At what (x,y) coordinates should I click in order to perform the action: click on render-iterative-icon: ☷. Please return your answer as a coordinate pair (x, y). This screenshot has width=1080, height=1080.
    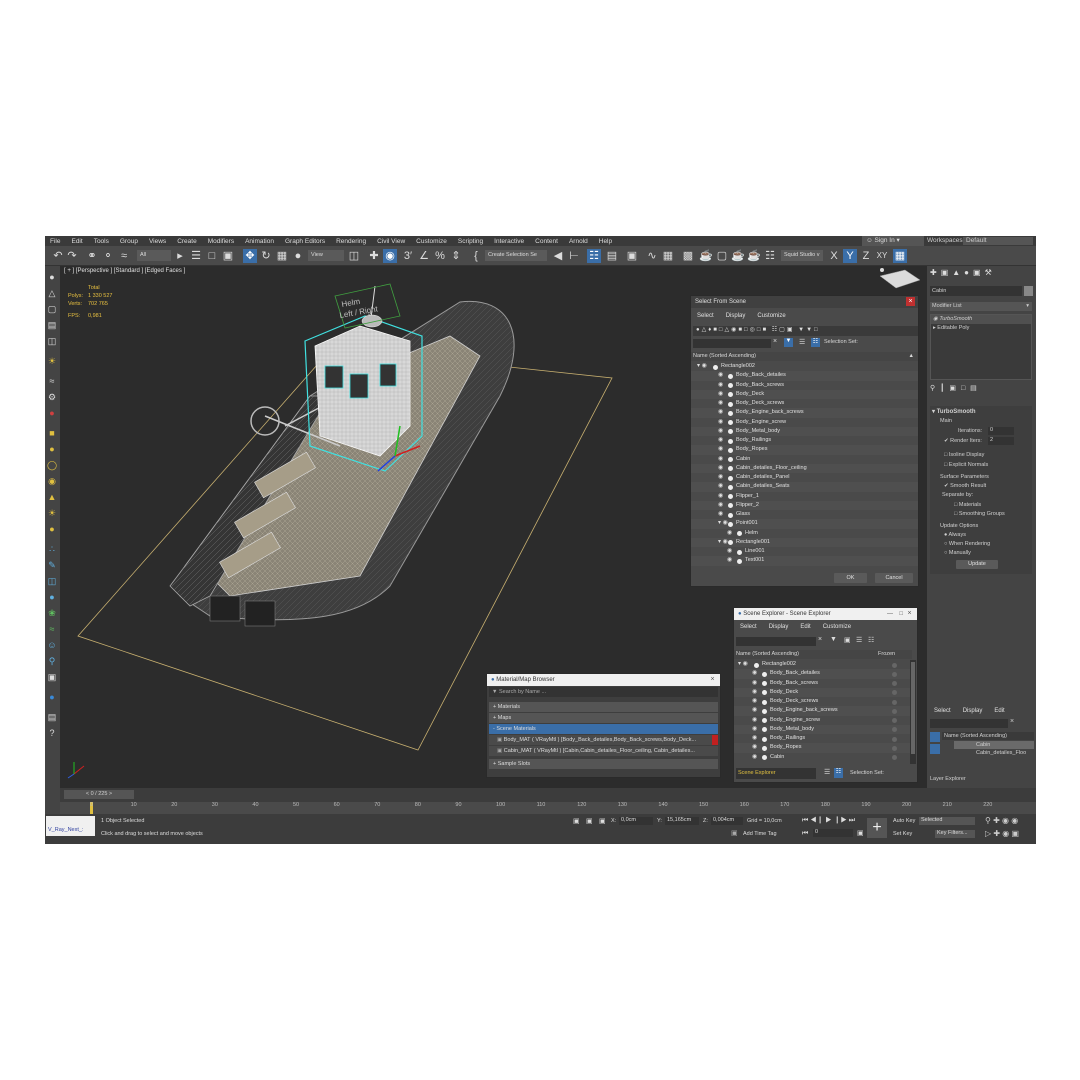
    Looking at the image, I should click on (770, 256).